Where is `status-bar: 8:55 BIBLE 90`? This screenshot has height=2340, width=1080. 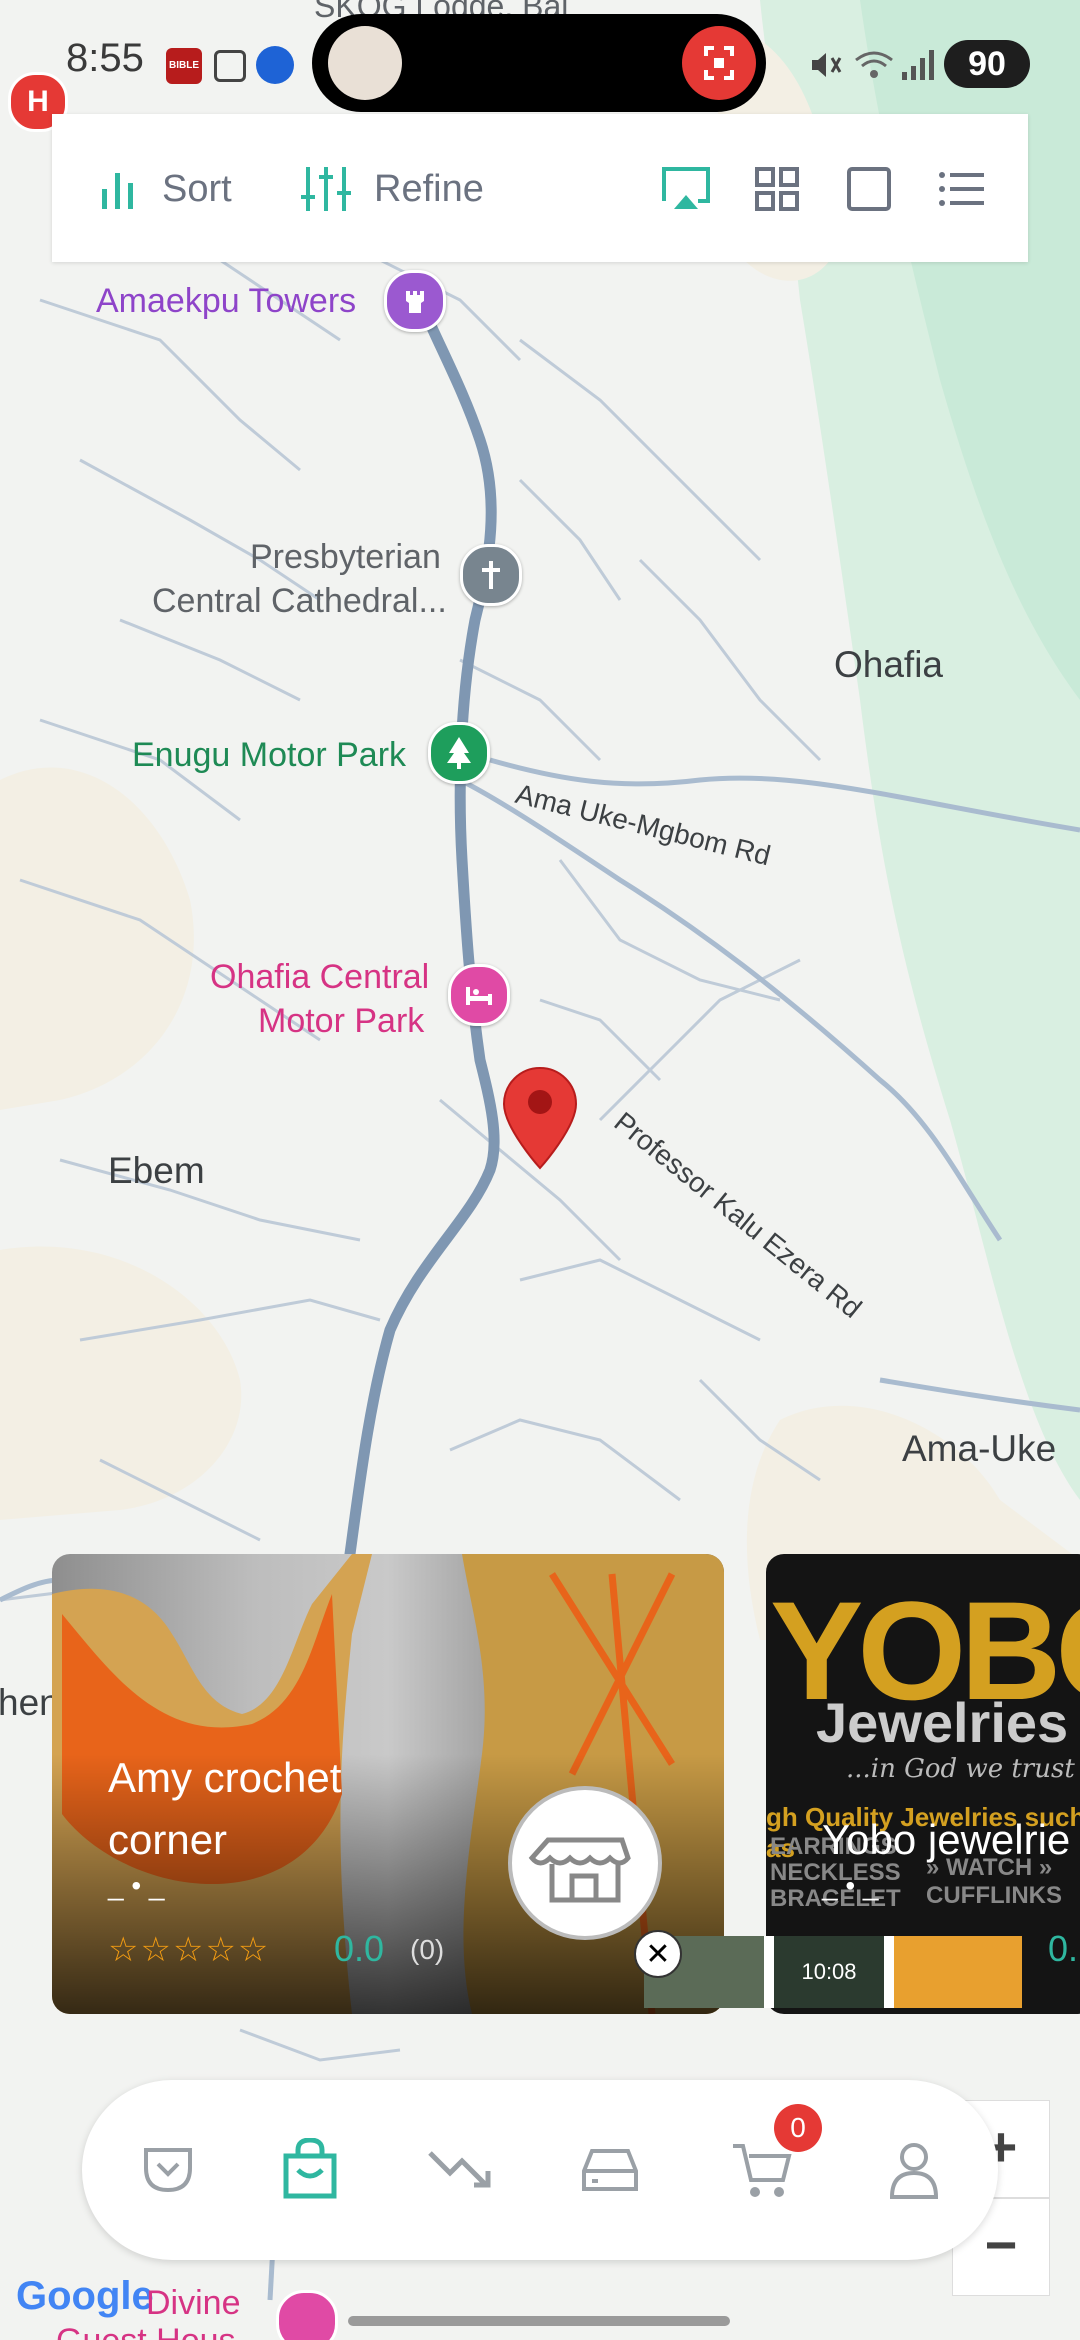
status-bar: 8:55 BIBLE 90 is located at coordinates (540, 56).